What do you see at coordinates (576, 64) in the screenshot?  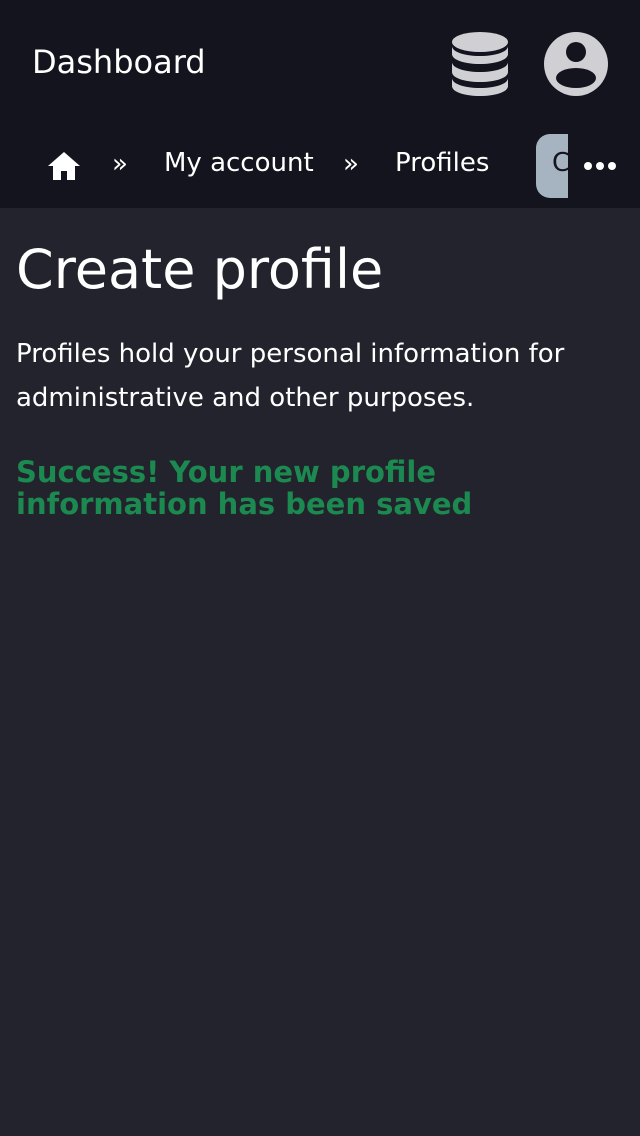 I see `user-avatar-icon` at bounding box center [576, 64].